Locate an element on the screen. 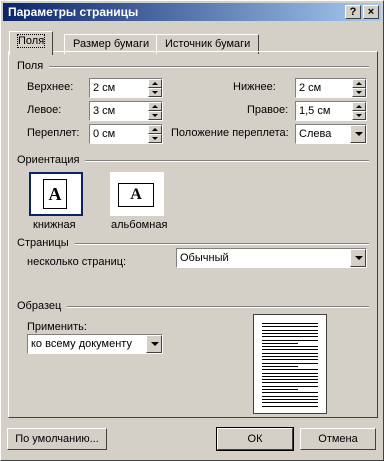 This screenshot has width=384, height=461. margins-group-label: Поля is located at coordinates (30, 66).